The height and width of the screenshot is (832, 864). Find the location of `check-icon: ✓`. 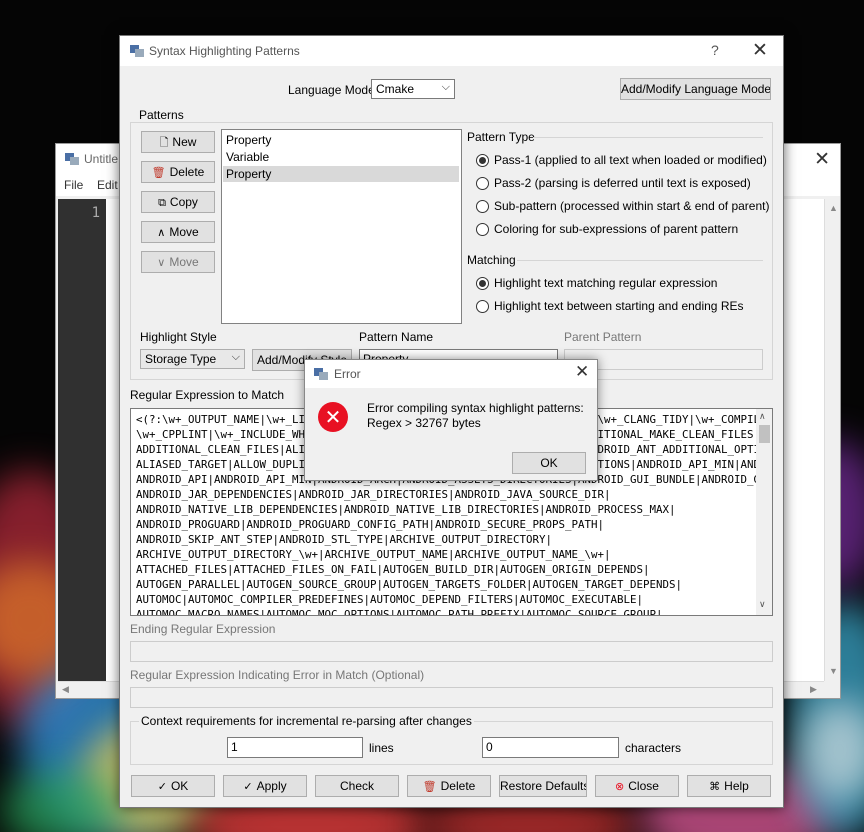

check-icon: ✓ is located at coordinates (248, 787).